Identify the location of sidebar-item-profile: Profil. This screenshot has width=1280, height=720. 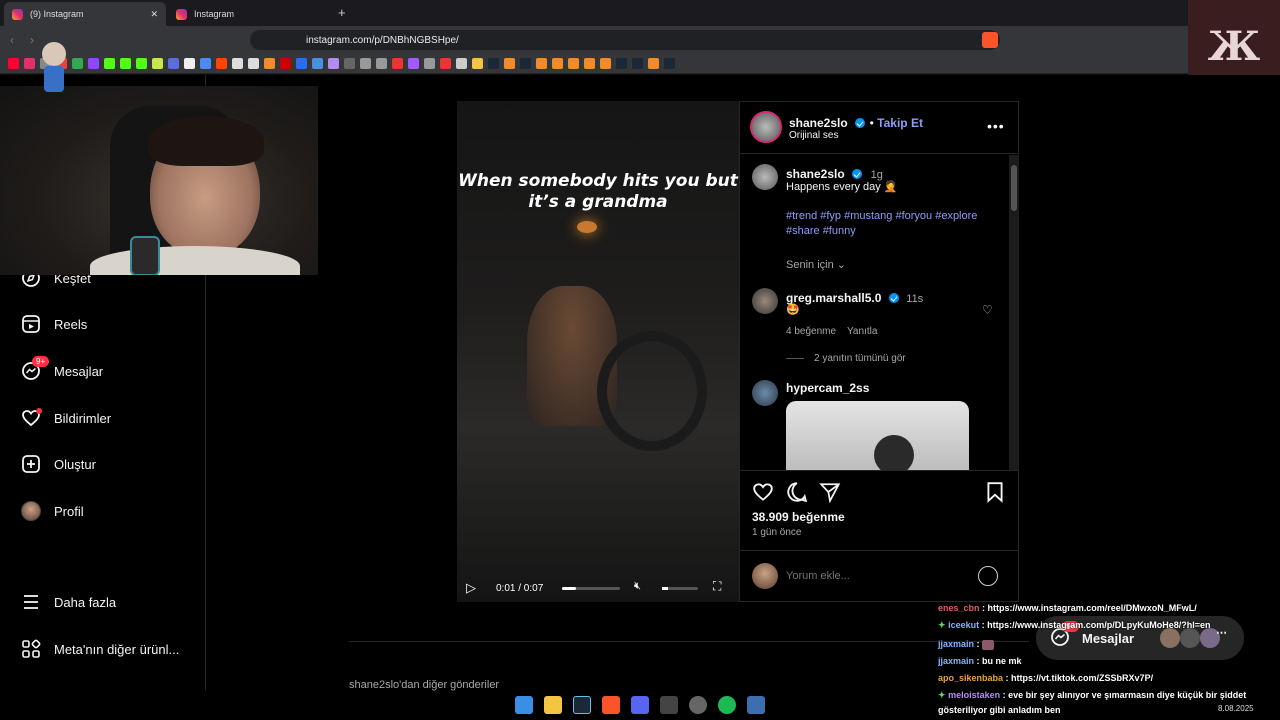
(52, 511).